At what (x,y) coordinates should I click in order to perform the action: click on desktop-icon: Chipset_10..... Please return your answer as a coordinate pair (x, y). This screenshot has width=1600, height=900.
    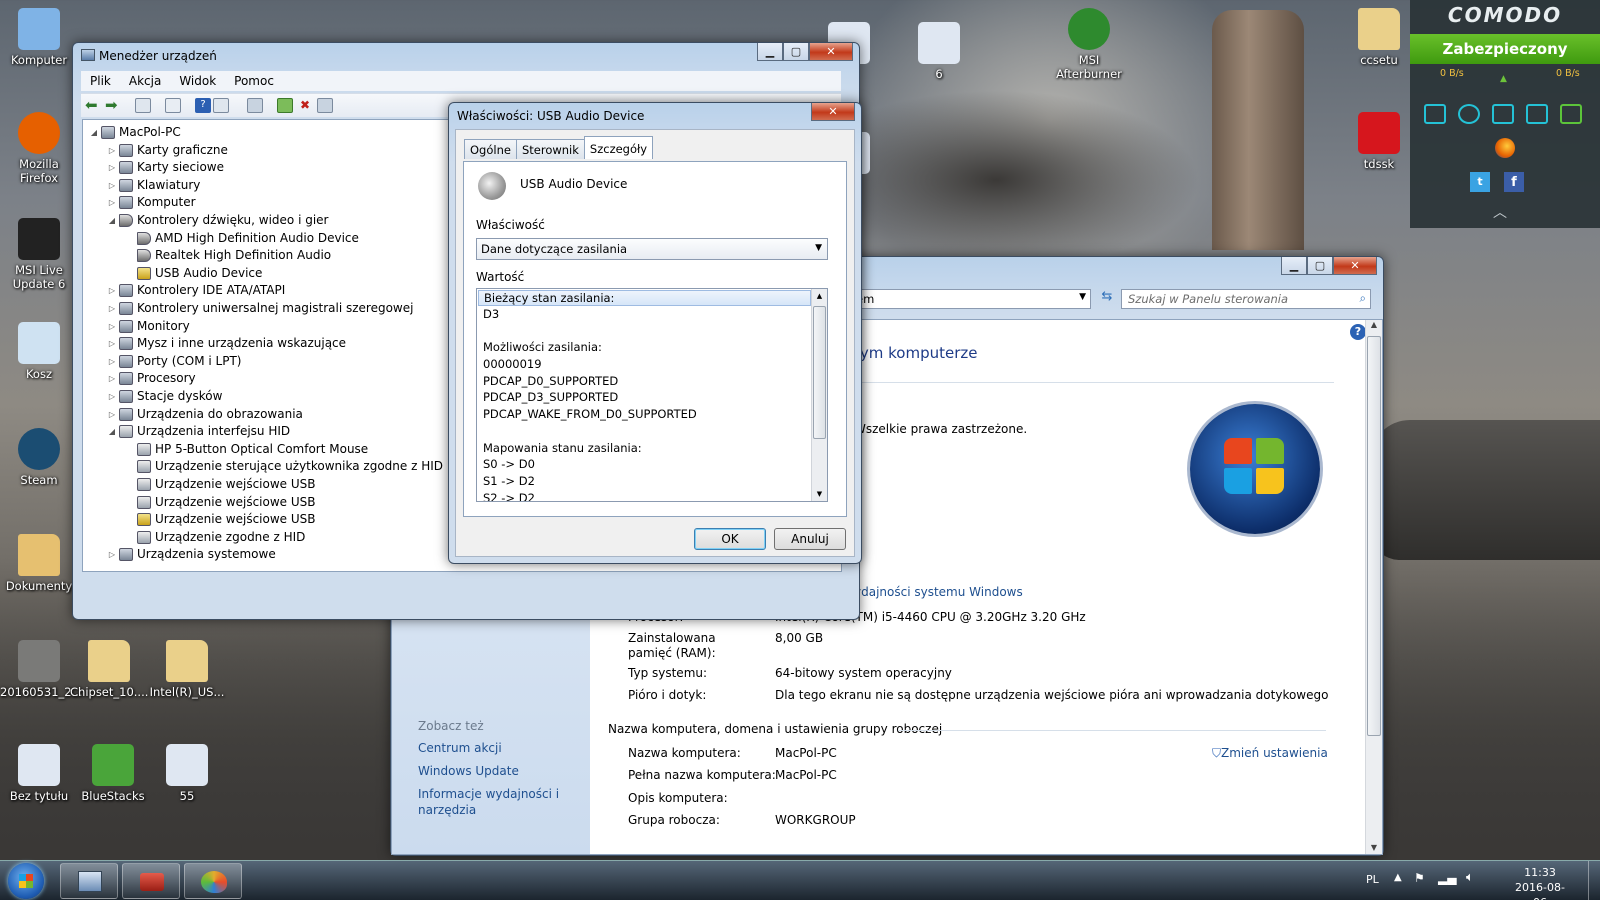
    Looking at the image, I should click on (109, 669).